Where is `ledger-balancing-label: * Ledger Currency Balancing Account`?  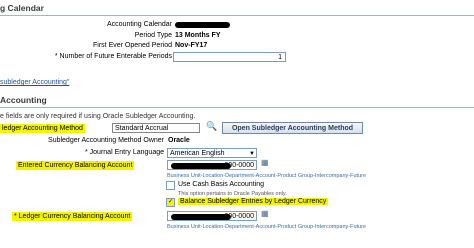 ledger-balancing-label: * Ledger Currency Balancing Account is located at coordinates (72, 216).